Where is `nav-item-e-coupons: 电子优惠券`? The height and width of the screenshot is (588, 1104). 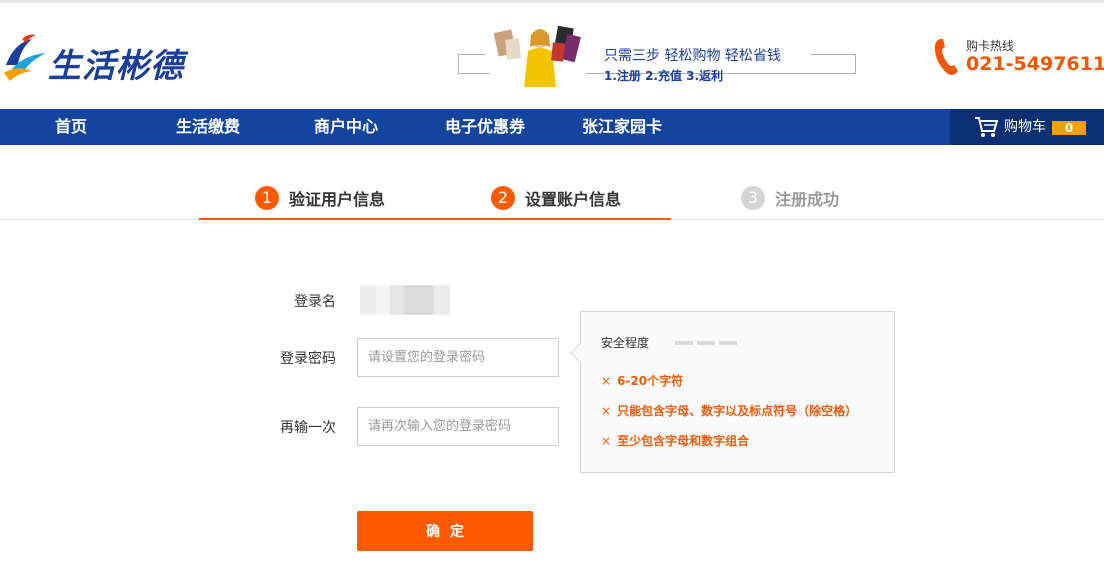
nav-item-e-coupons: 电子优惠券 is located at coordinates (485, 127).